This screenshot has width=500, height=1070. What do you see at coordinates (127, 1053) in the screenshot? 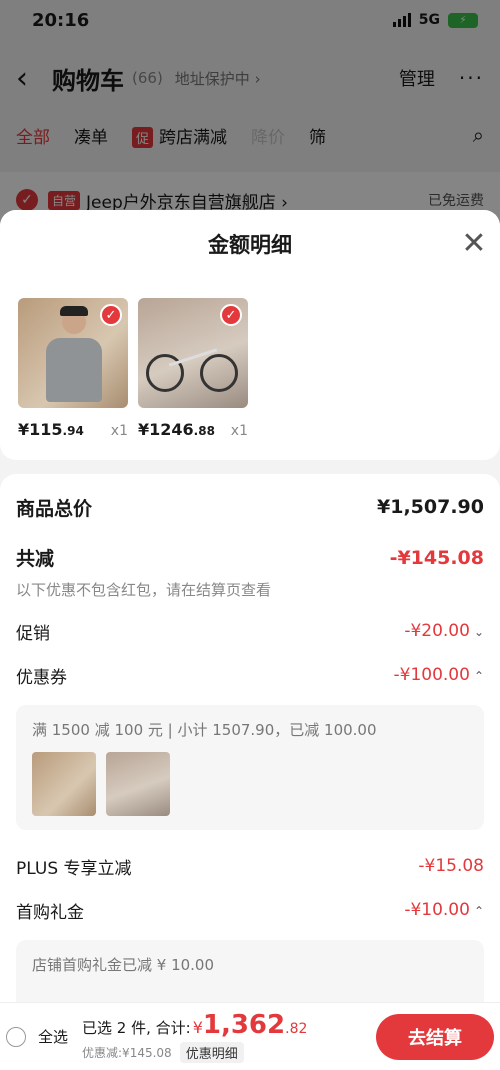
I see `discount-amount: 优惠减:¥145.08` at bounding box center [127, 1053].